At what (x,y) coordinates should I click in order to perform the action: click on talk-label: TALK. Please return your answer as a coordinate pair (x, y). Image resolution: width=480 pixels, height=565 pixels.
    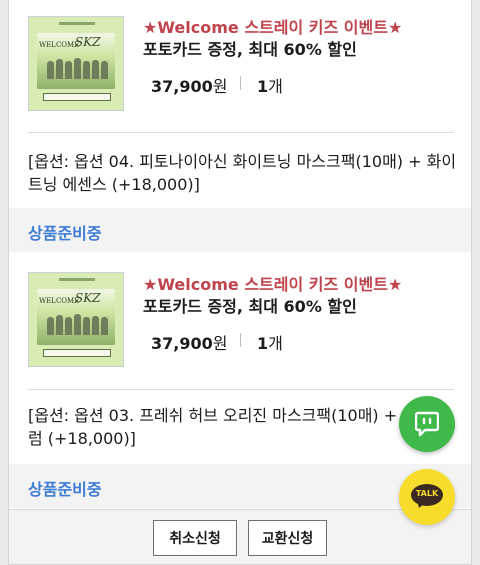
    Looking at the image, I should click on (427, 493).